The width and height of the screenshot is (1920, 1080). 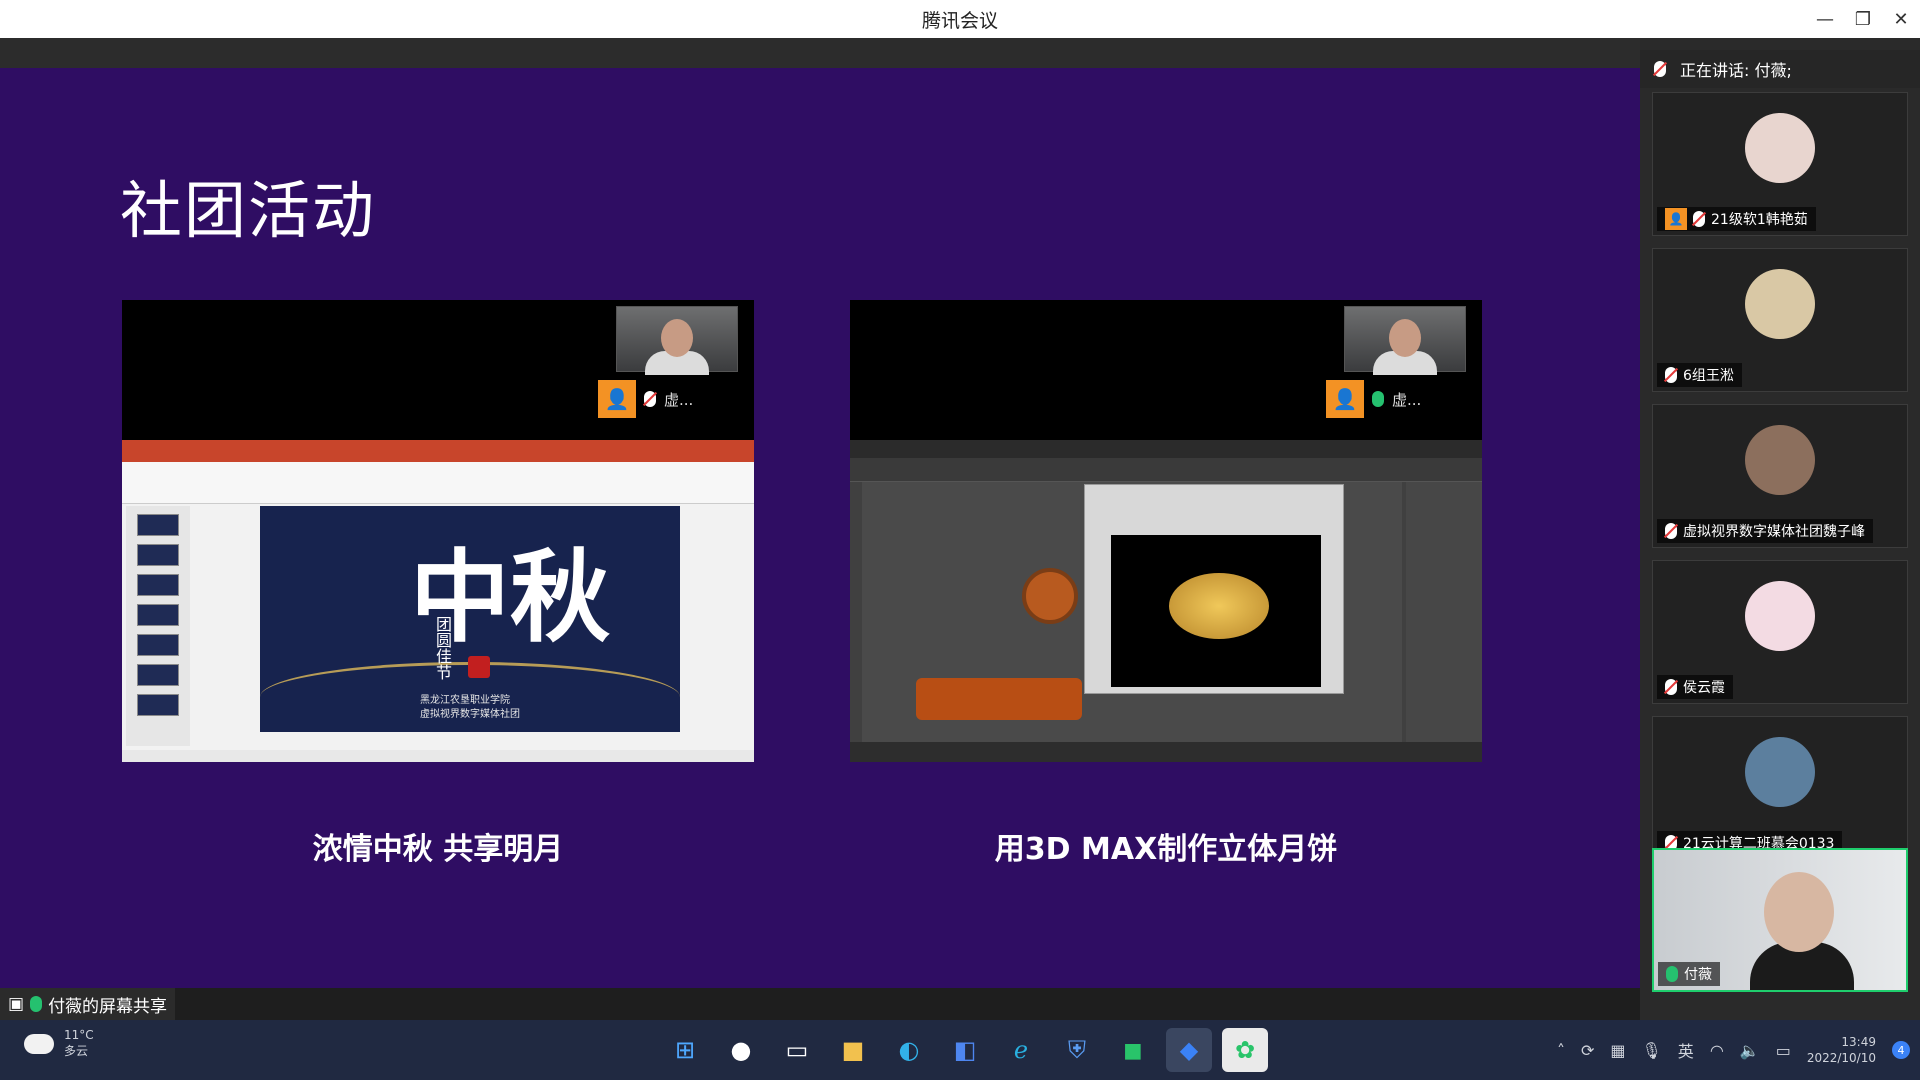 I want to click on screen-share-tag: ▣ 付薇的屏幕共享, so click(x=88, y=1004).